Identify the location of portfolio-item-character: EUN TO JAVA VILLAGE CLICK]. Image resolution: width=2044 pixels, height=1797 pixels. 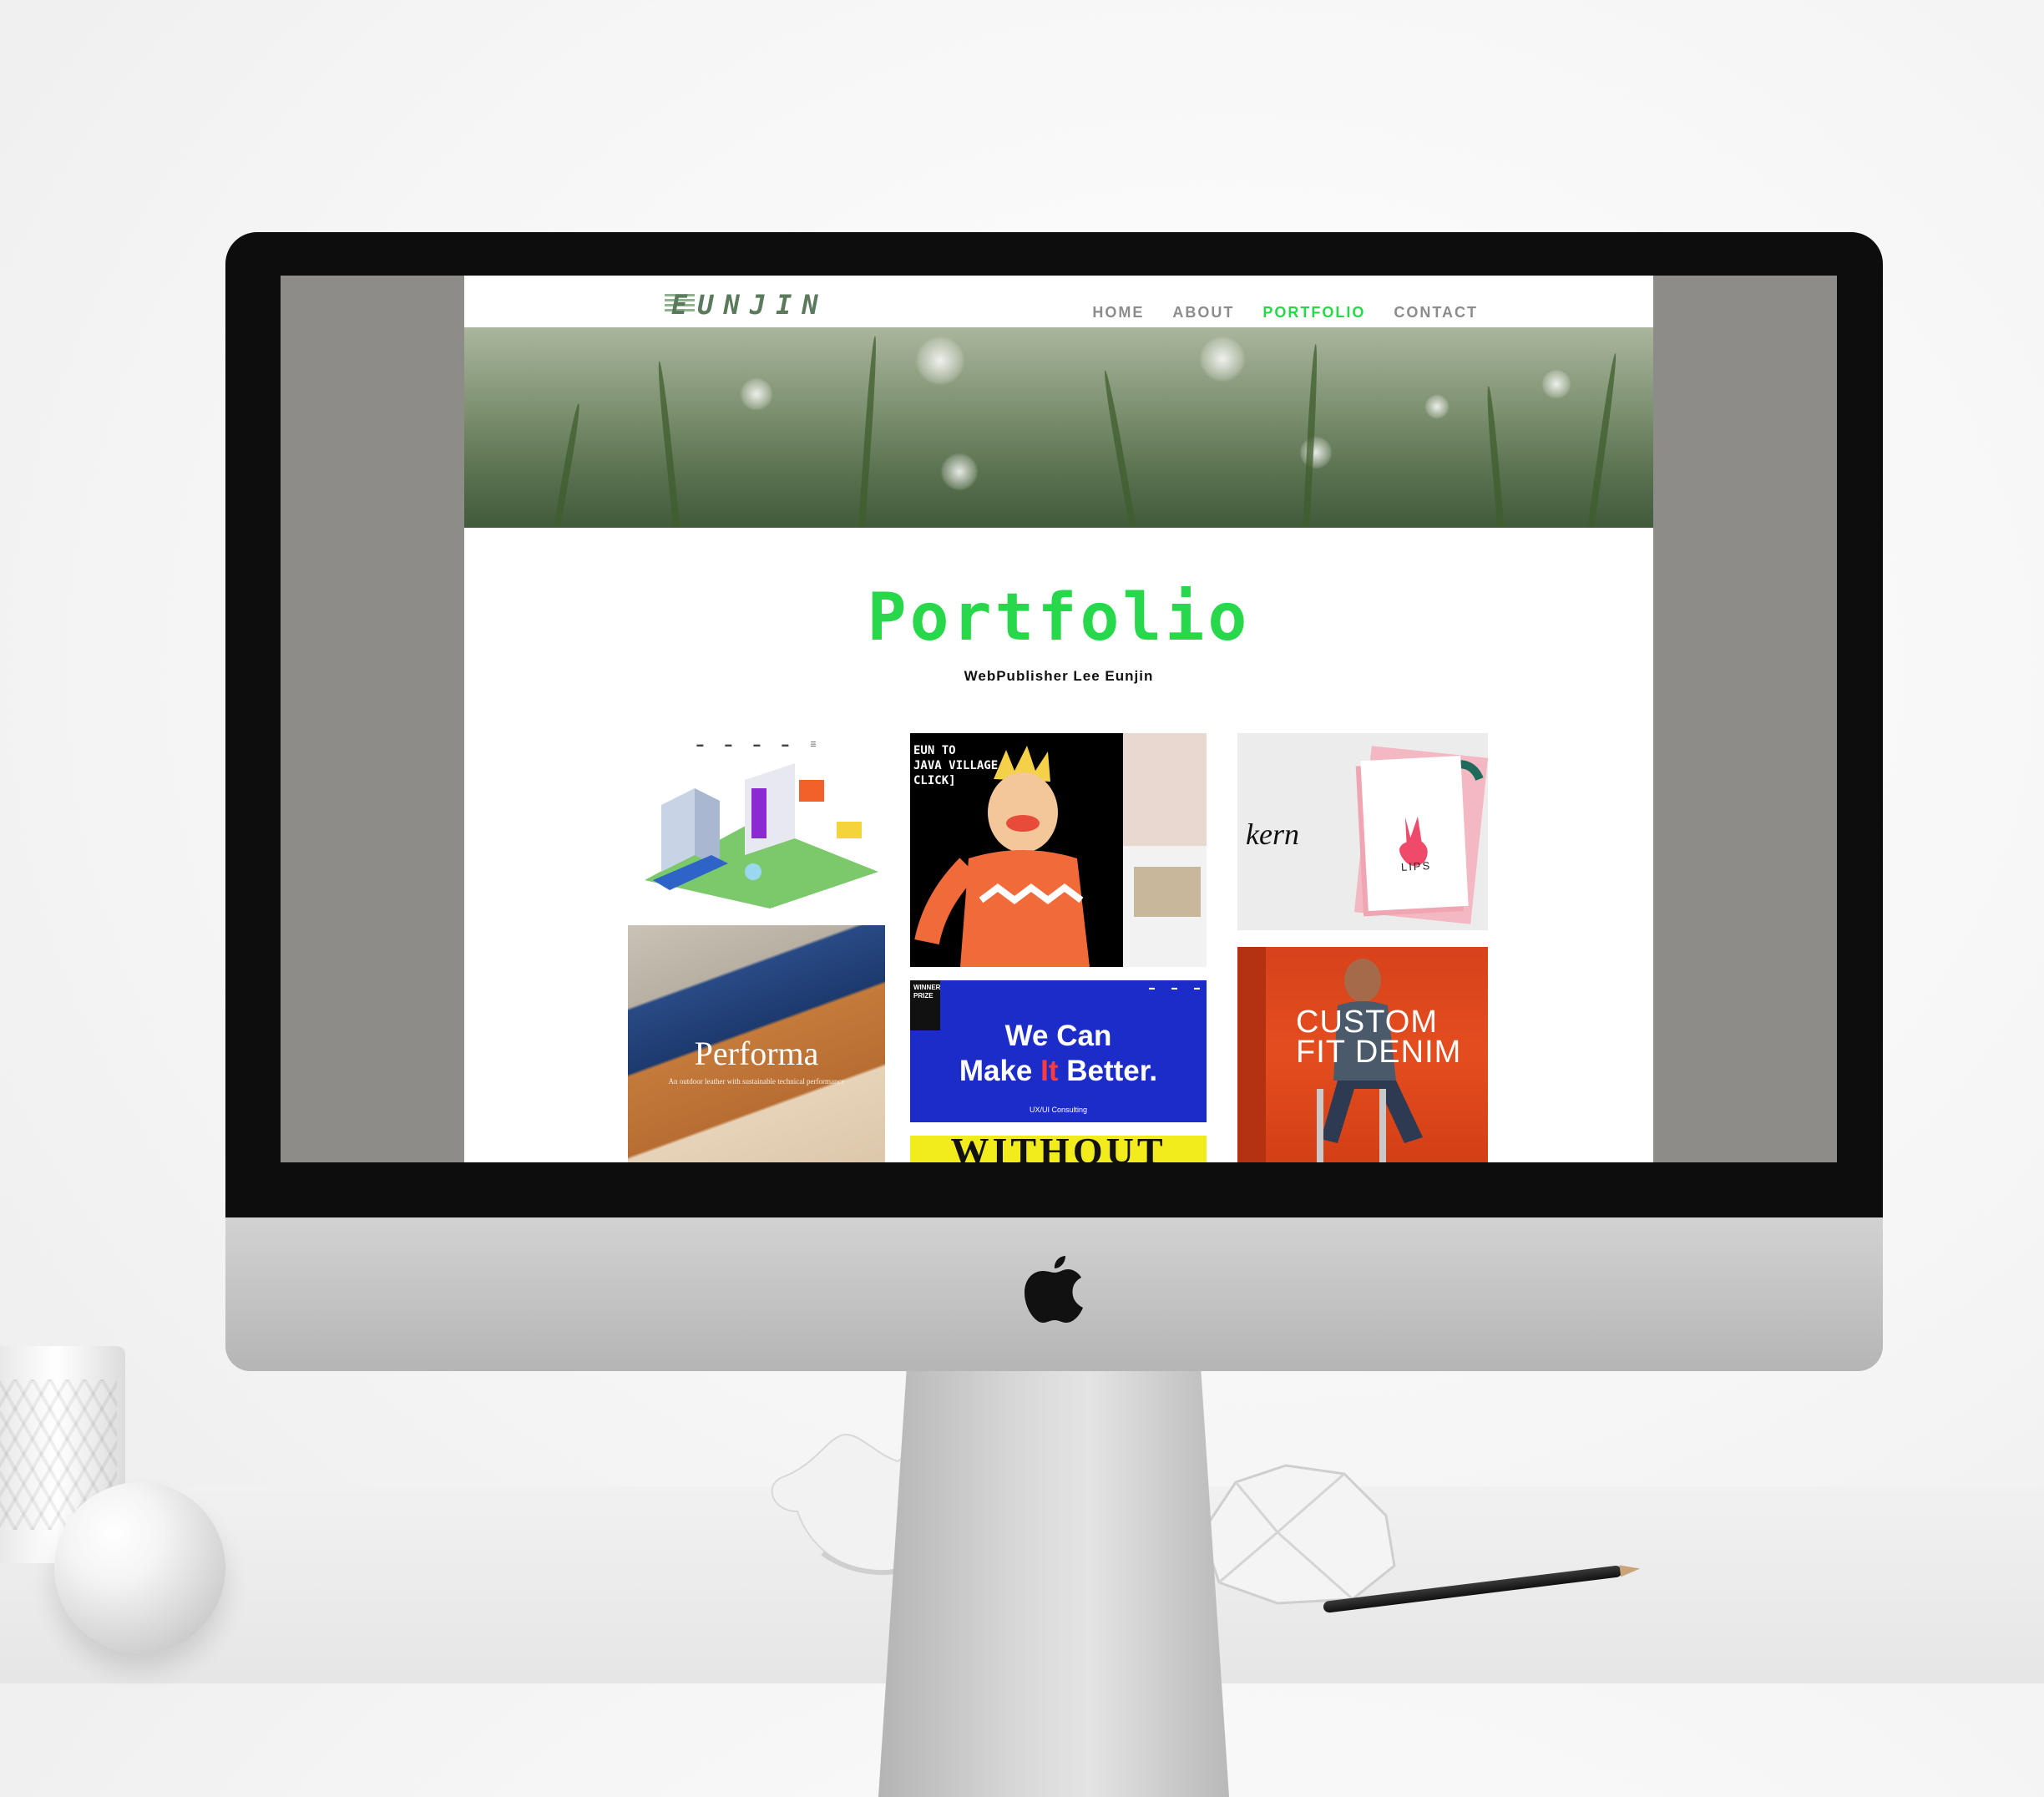
(1058, 850).